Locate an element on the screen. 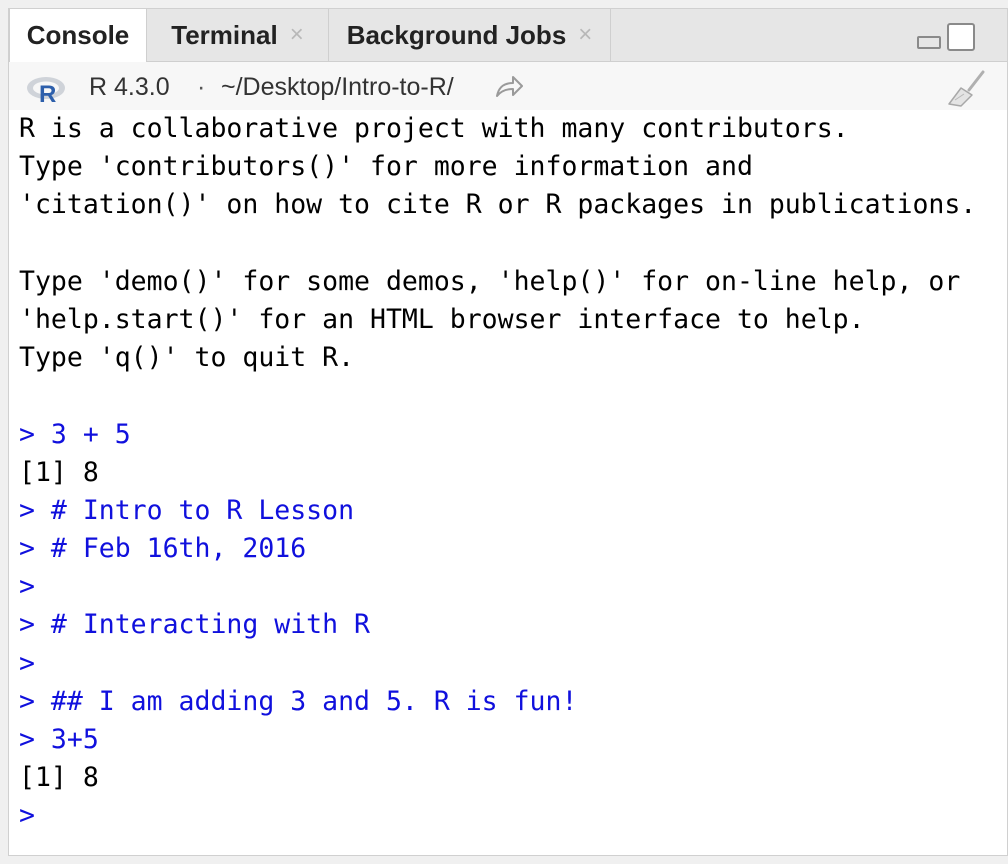  maximize-icon is located at coordinates (961, 37).